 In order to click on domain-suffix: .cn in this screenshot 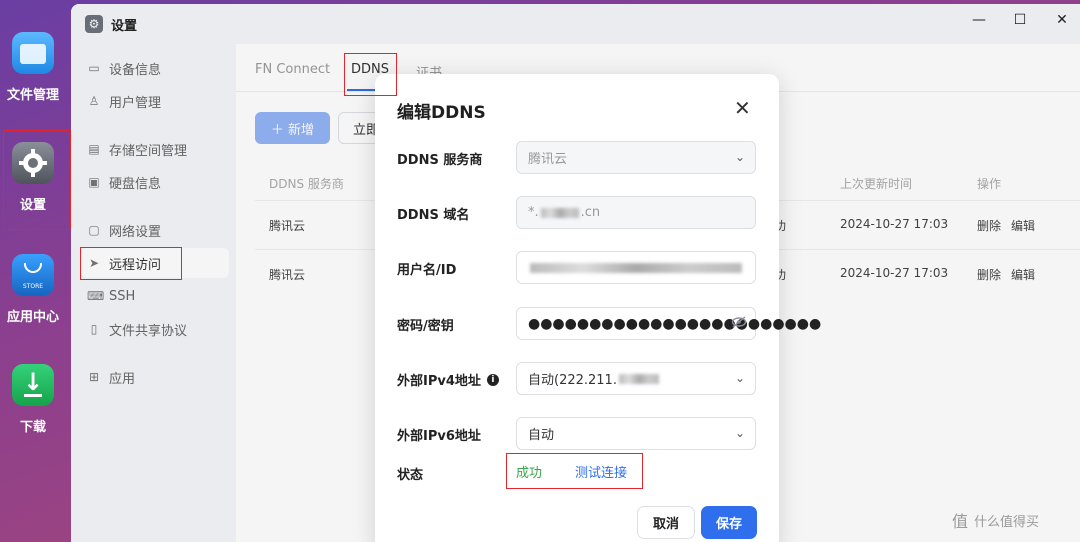, I will do `click(590, 212)`.